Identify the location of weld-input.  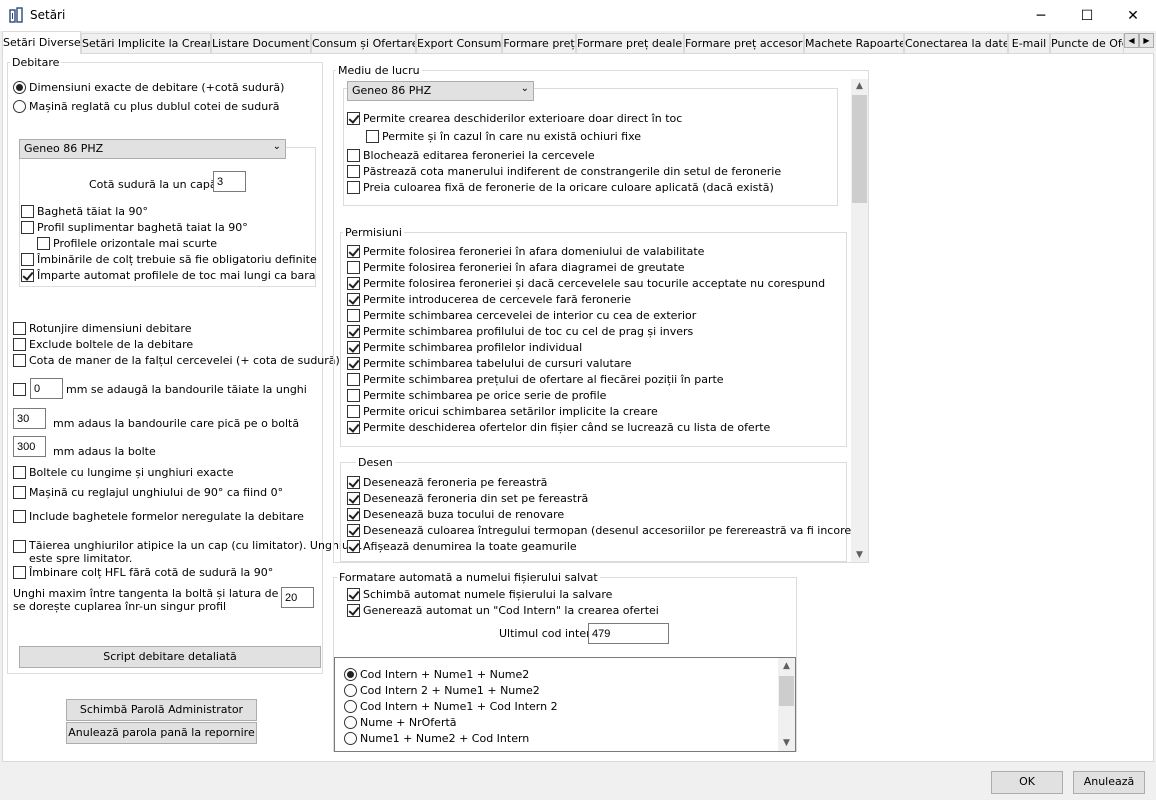
(229, 181).